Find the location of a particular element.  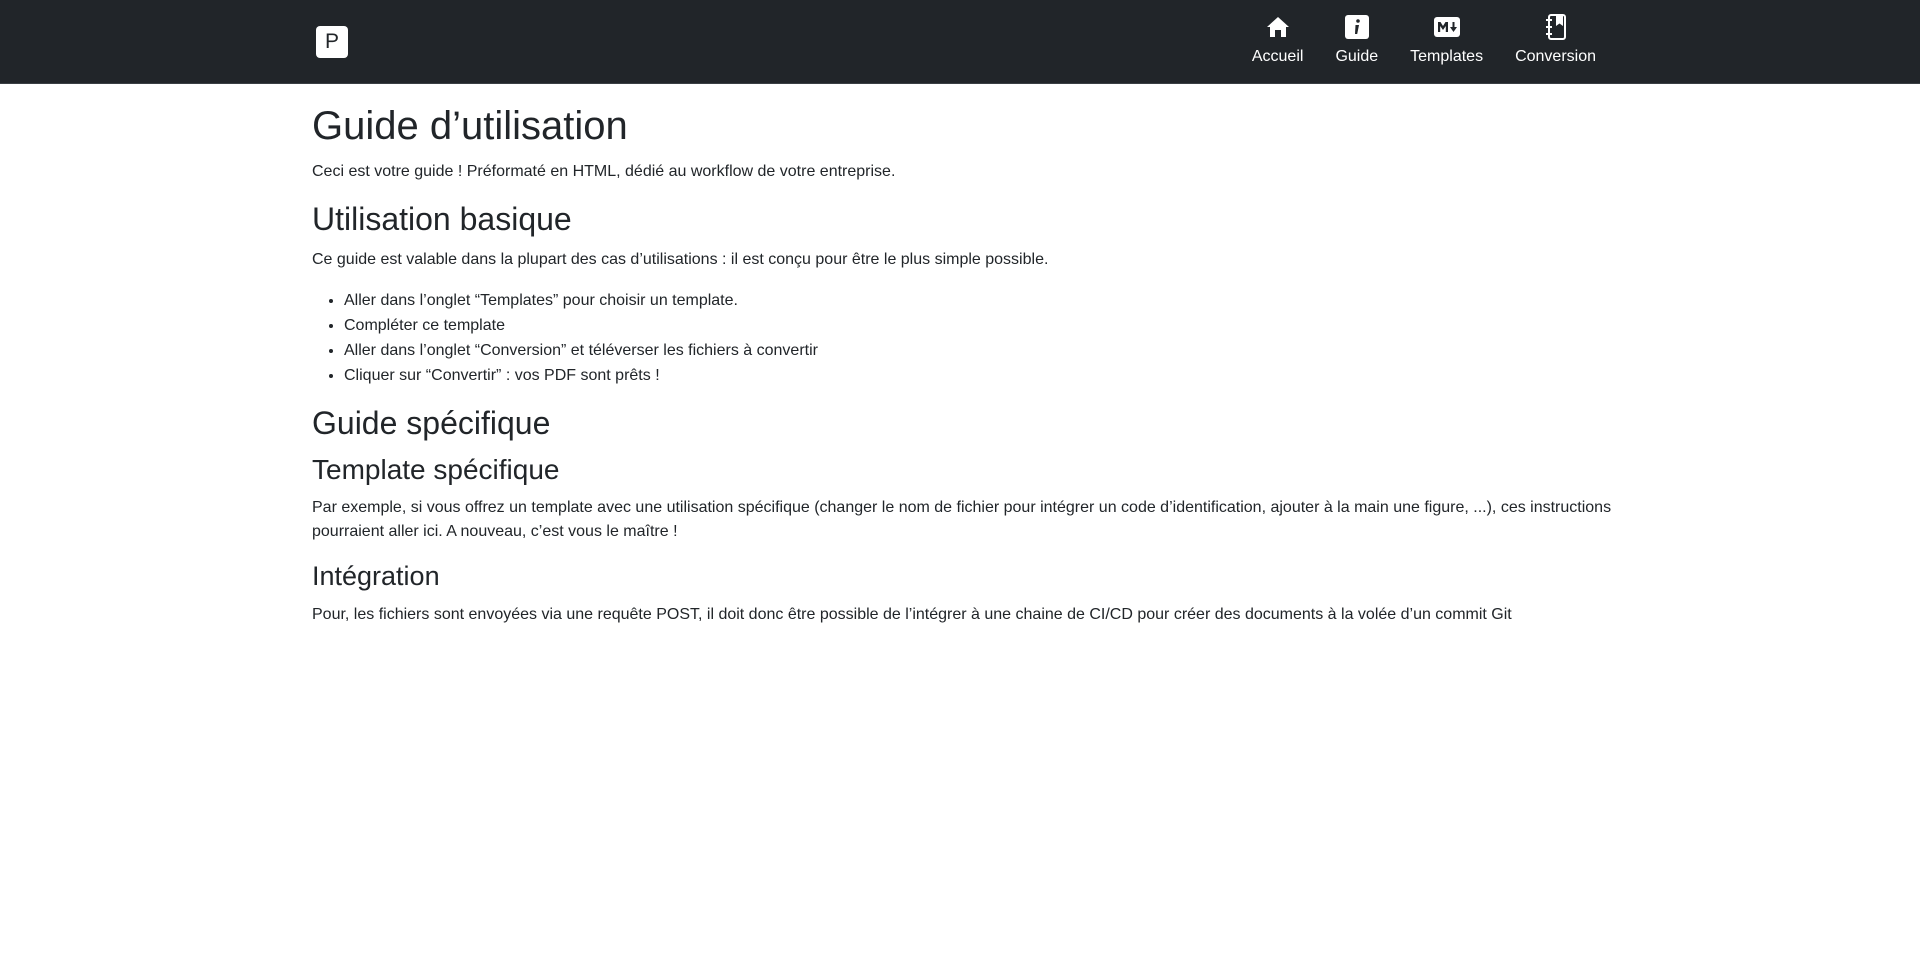

page-title: Guide d’utilisation is located at coordinates (470, 126).